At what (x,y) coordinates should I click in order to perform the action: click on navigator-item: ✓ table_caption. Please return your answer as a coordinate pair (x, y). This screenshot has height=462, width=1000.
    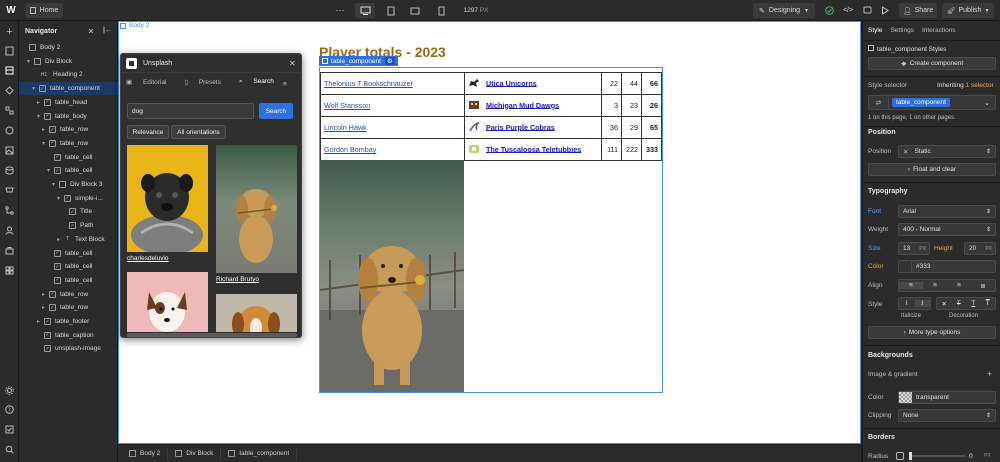
    Looking at the image, I should click on (68, 335).